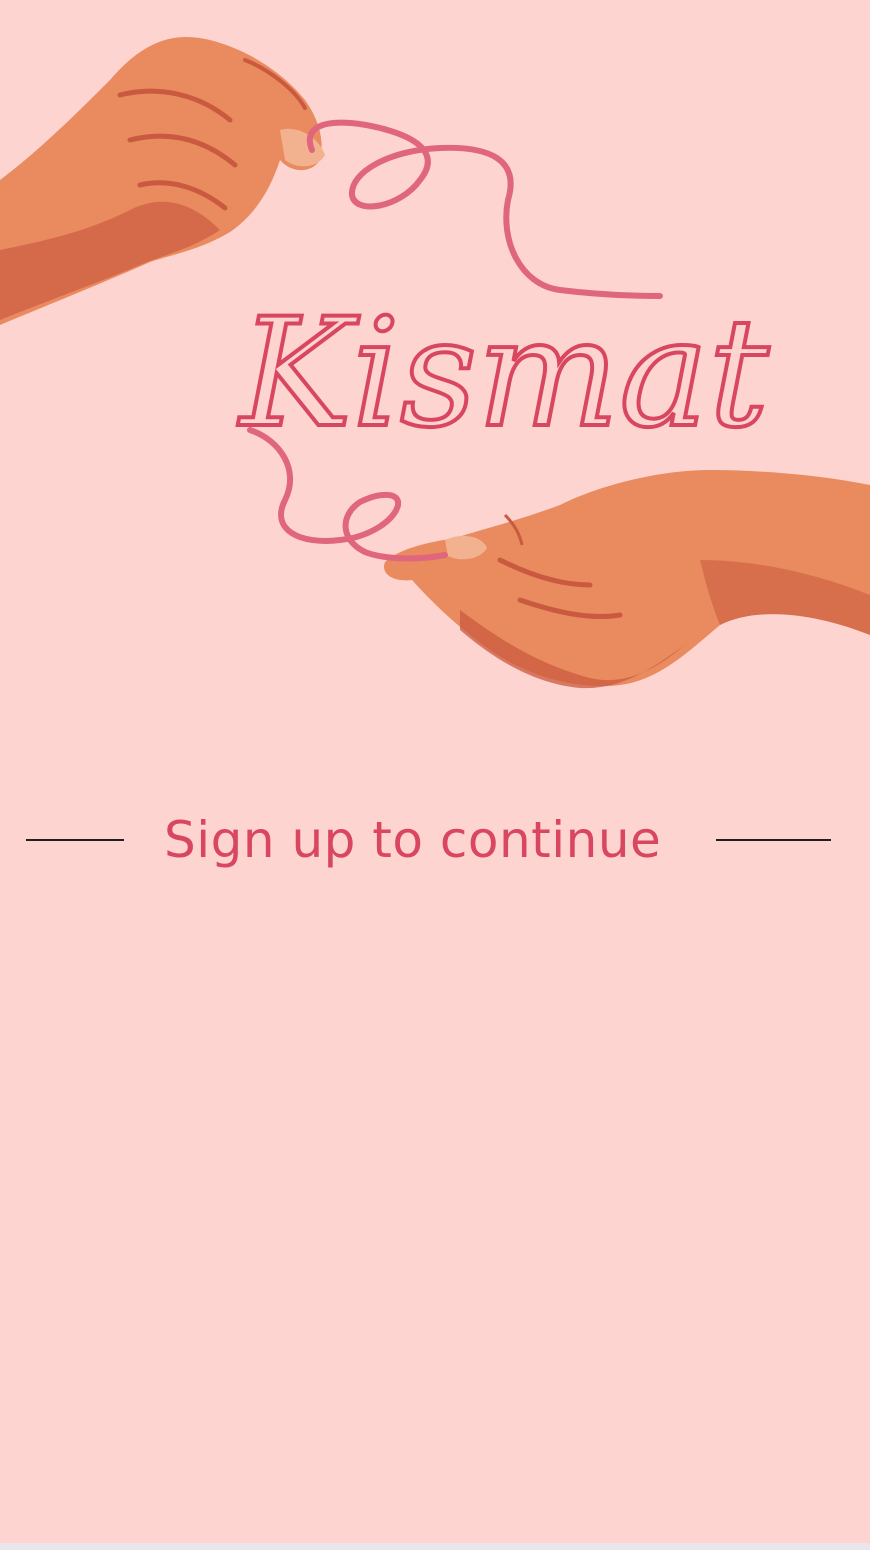  I want to click on divider-right, so click(773, 840).